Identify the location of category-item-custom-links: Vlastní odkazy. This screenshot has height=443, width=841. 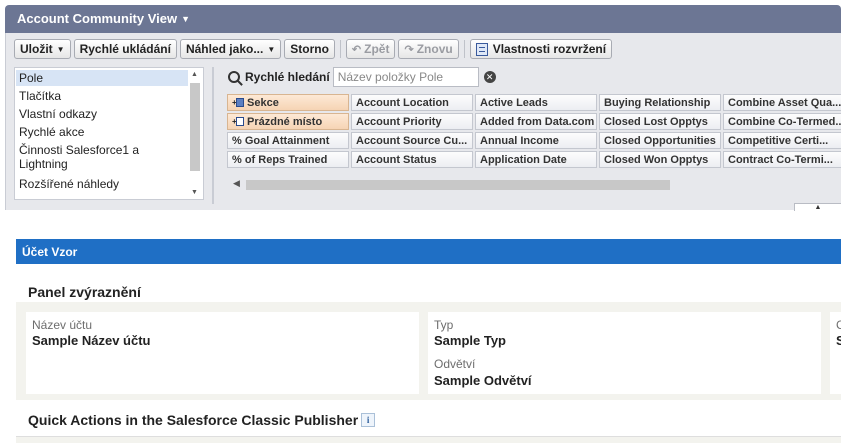
(102, 114).